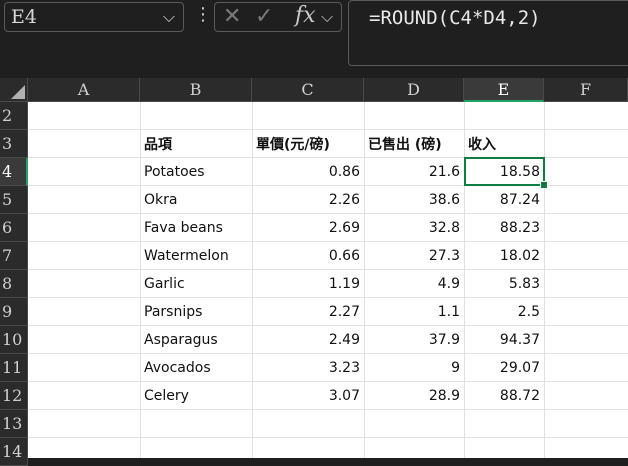 Image resolution: width=628 pixels, height=466 pixels. Describe the element at coordinates (186, 256) in the screenshot. I see `cell-item: Watermelon` at that location.